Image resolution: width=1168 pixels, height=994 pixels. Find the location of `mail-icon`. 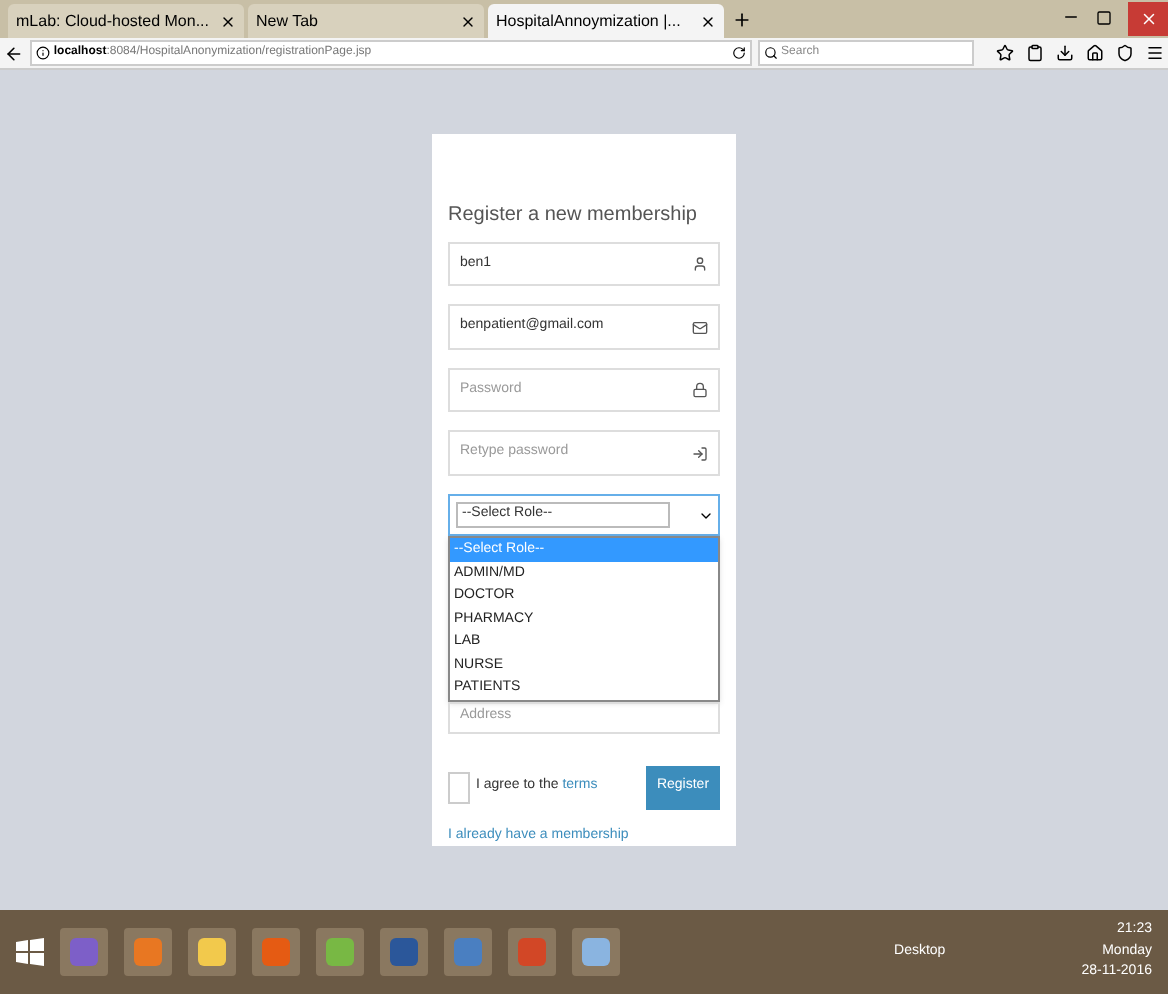

mail-icon is located at coordinates (700, 327).